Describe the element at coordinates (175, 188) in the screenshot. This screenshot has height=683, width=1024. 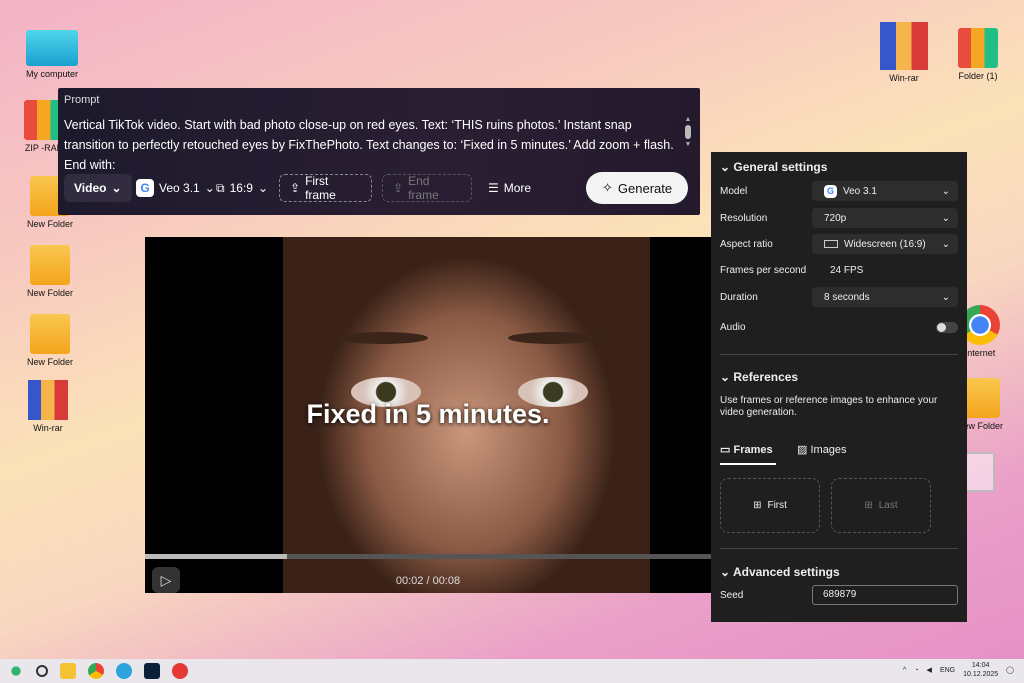
I see `model-dropdown: G Veo 3.1 ⌄` at that location.